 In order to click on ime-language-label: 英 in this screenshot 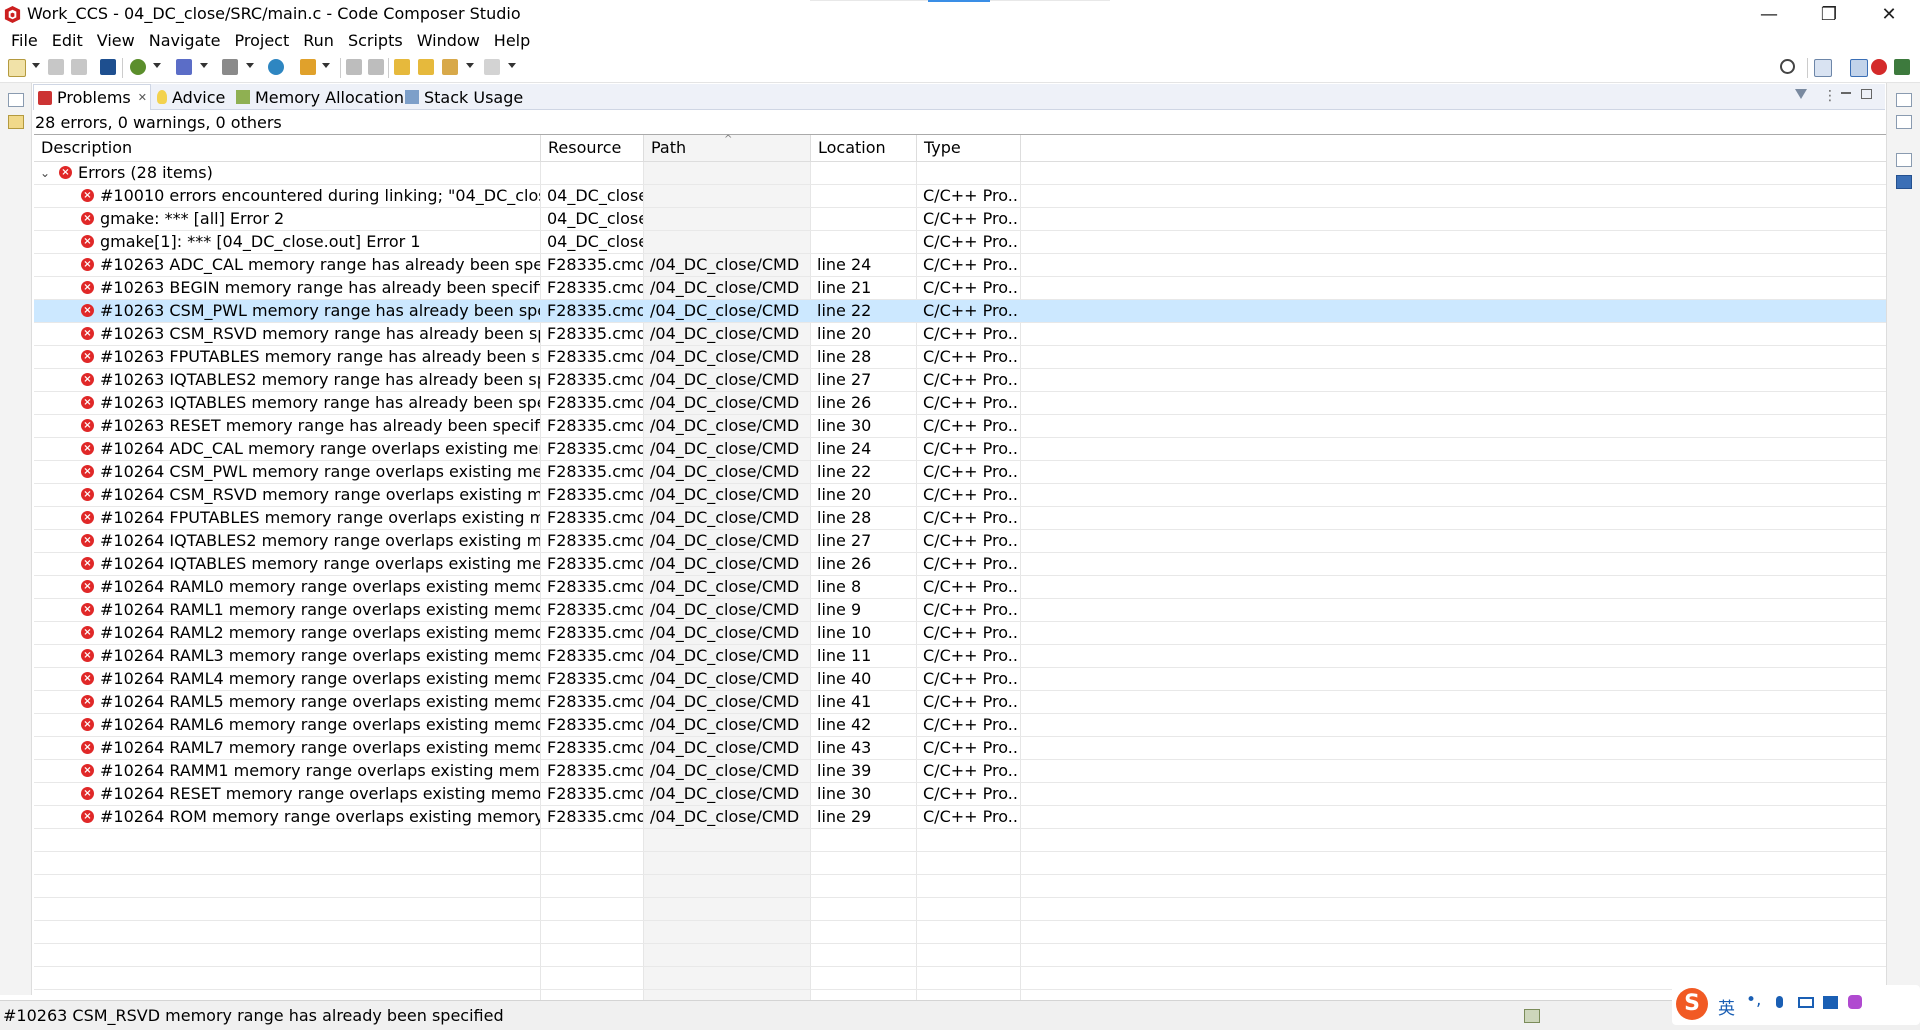, I will do `click(1726, 1006)`.